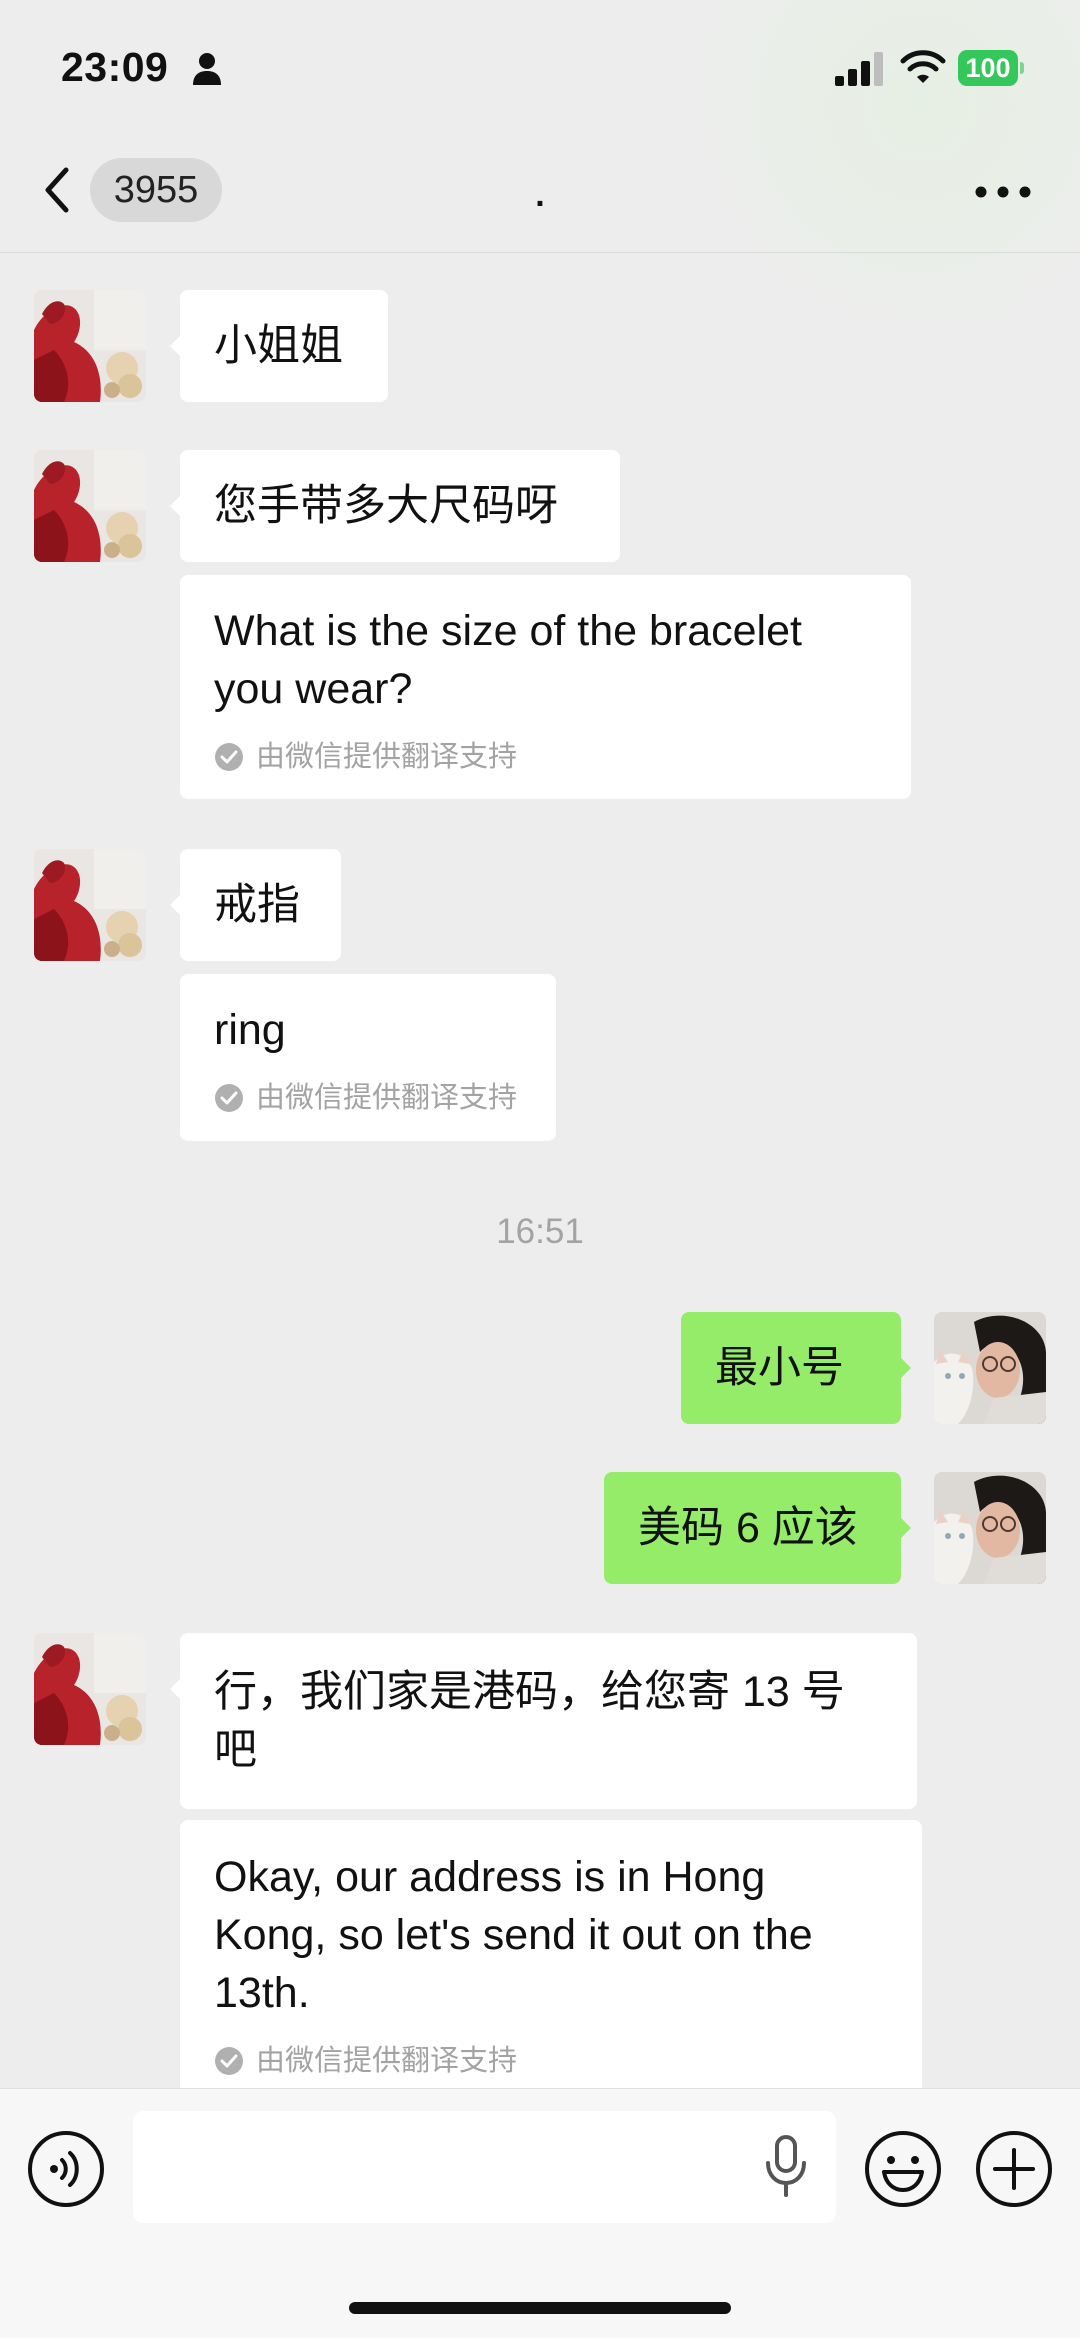  What do you see at coordinates (115, 67) in the screenshot?
I see `status-time: 23:09` at bounding box center [115, 67].